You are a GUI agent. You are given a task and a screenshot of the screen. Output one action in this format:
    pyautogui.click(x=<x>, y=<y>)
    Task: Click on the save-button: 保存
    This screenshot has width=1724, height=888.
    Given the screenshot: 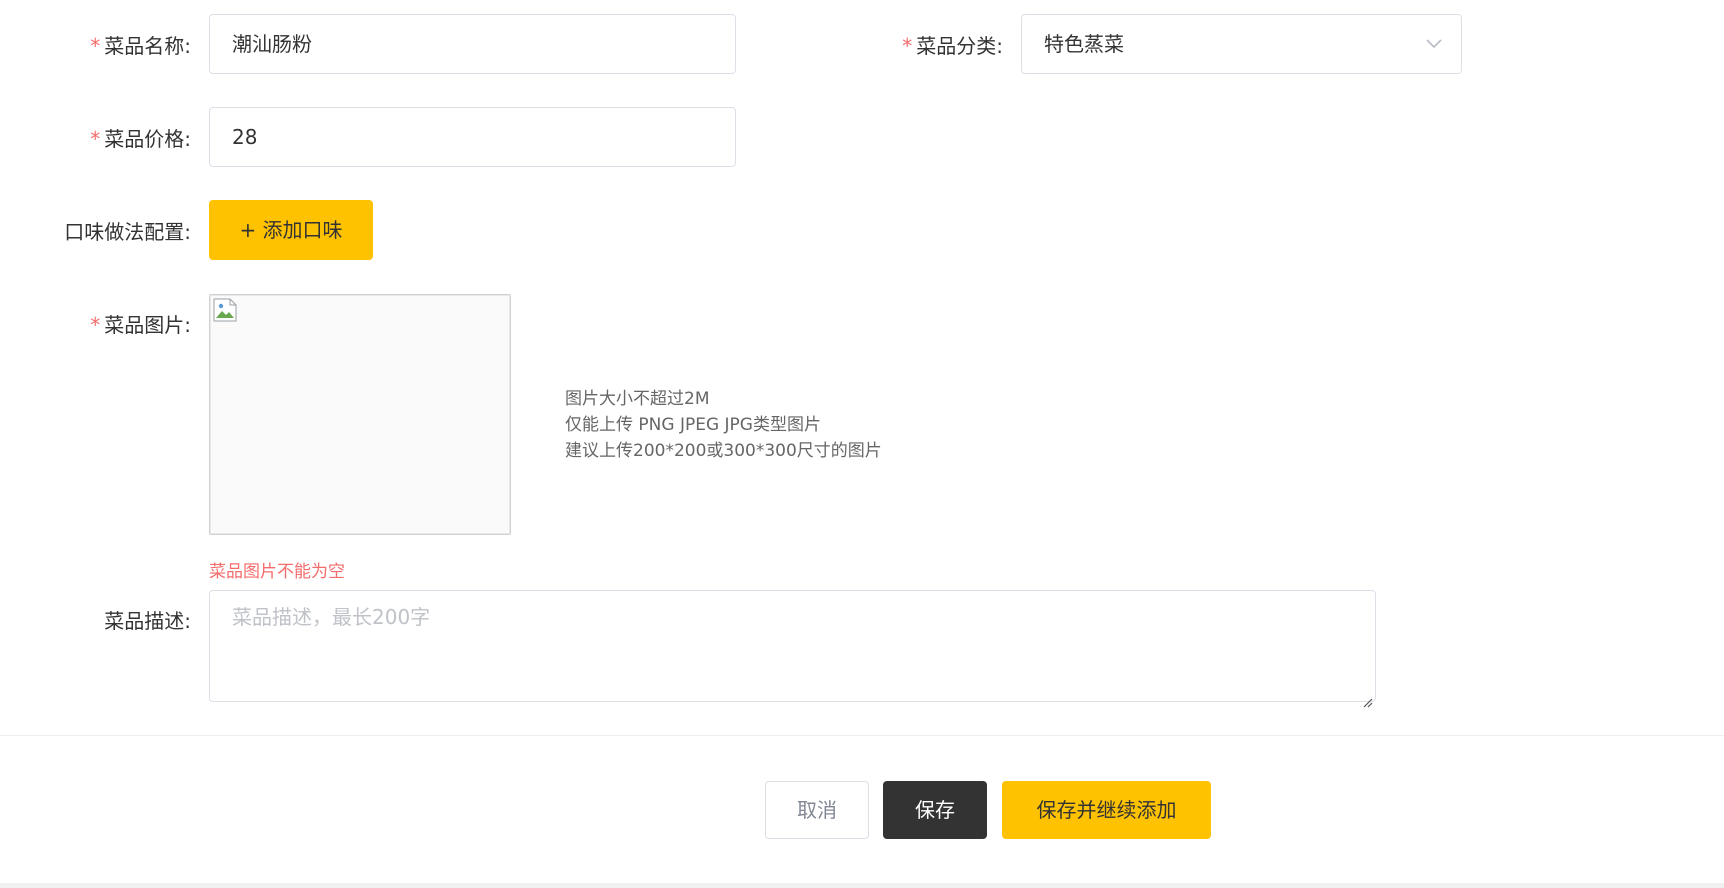 What is the action you would take?
    pyautogui.click(x=935, y=810)
    